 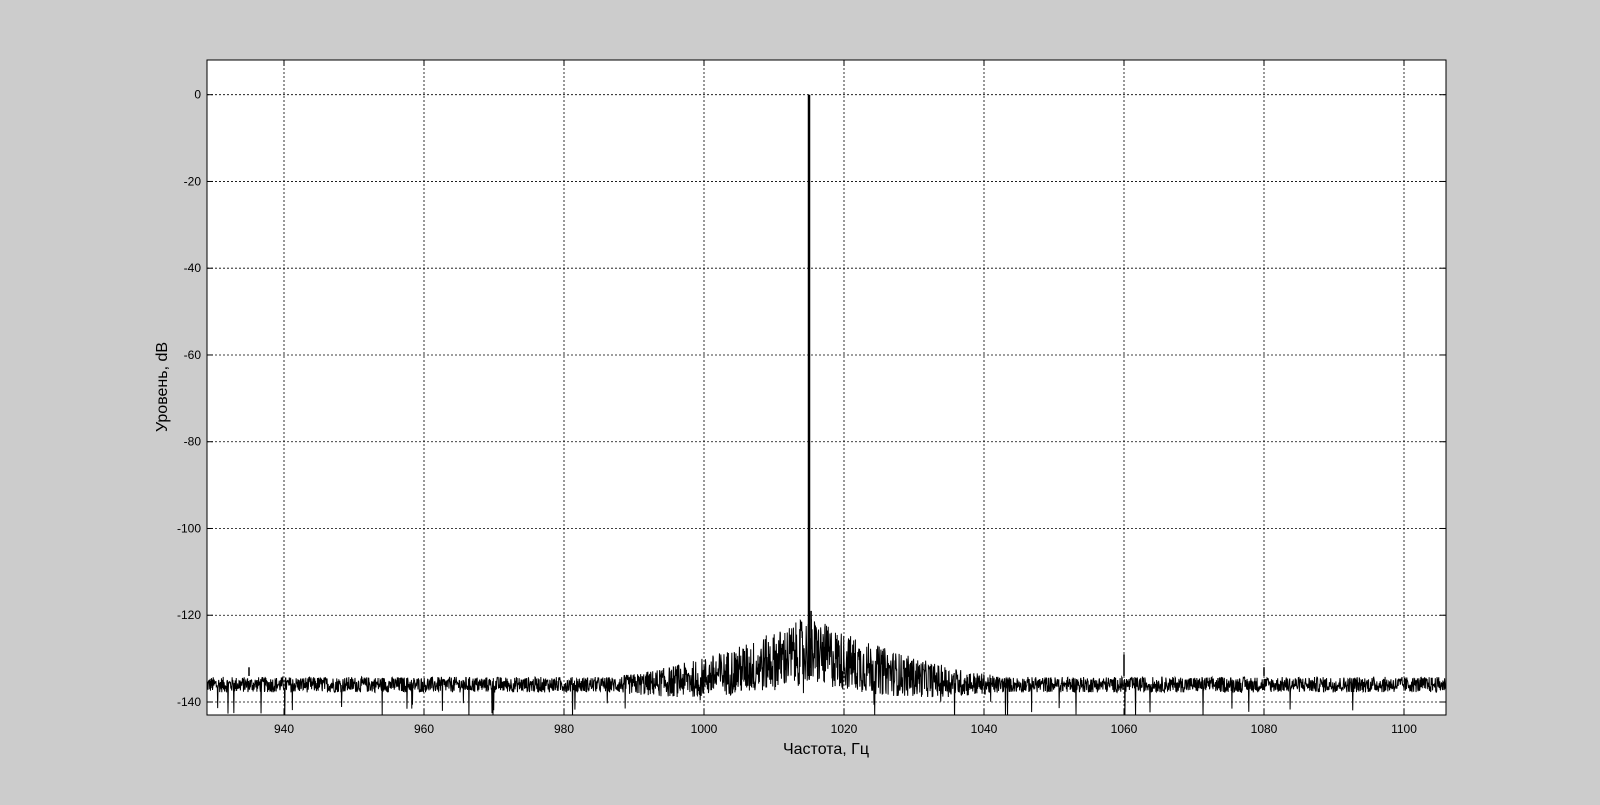 I want to click on y-tick-label: 0, so click(x=197, y=95).